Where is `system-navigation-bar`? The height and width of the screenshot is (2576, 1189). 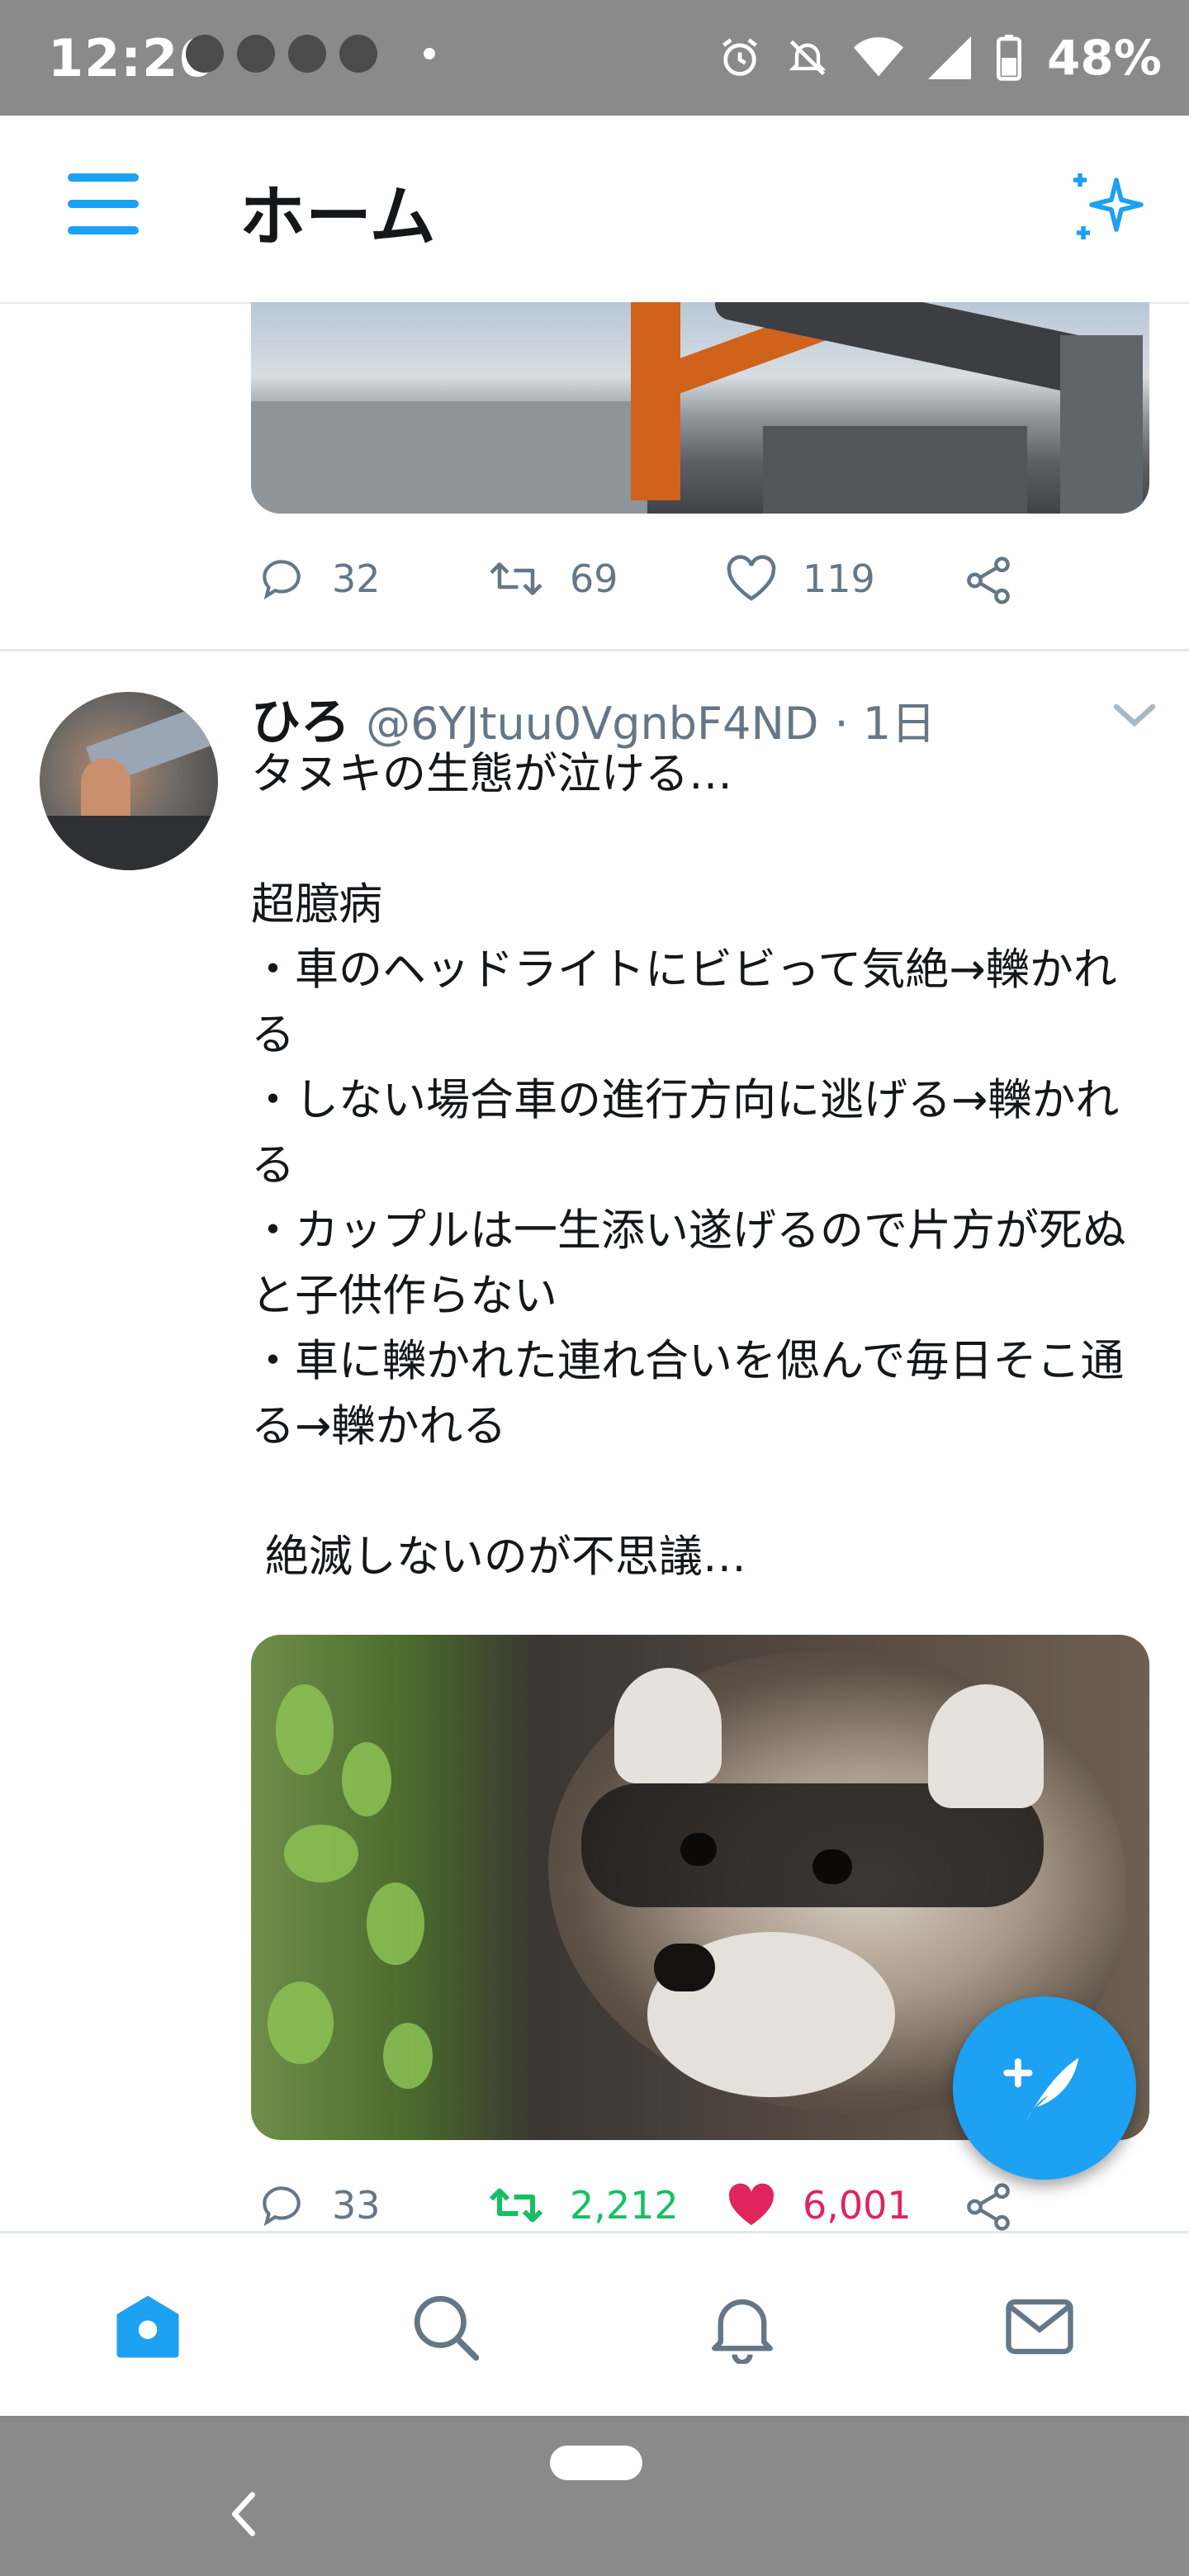 system-navigation-bar is located at coordinates (594, 2496).